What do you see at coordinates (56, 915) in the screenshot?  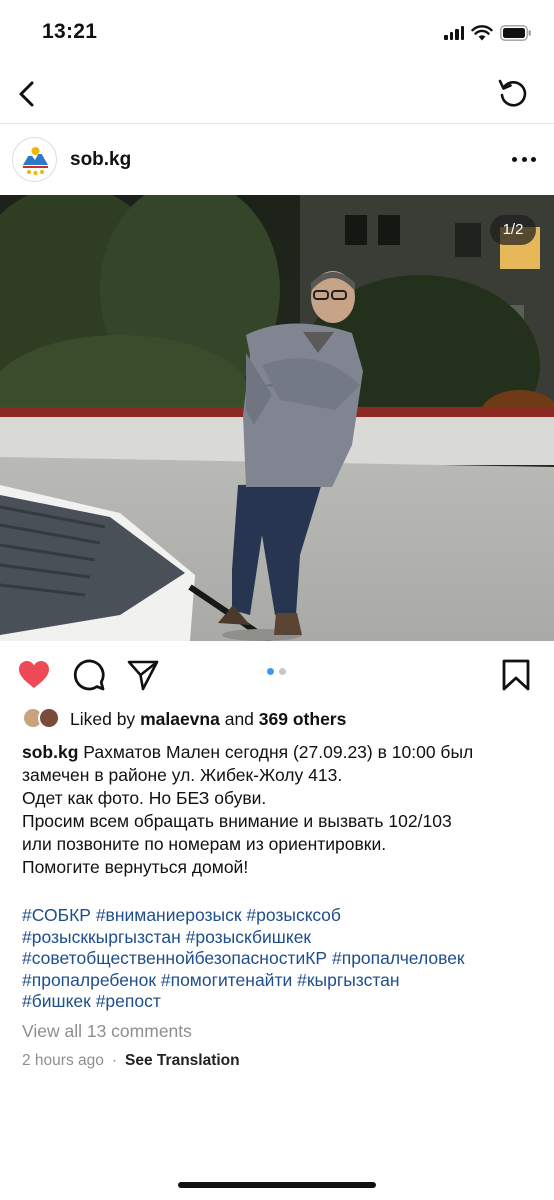 I see `hashtag: #СОБКР` at bounding box center [56, 915].